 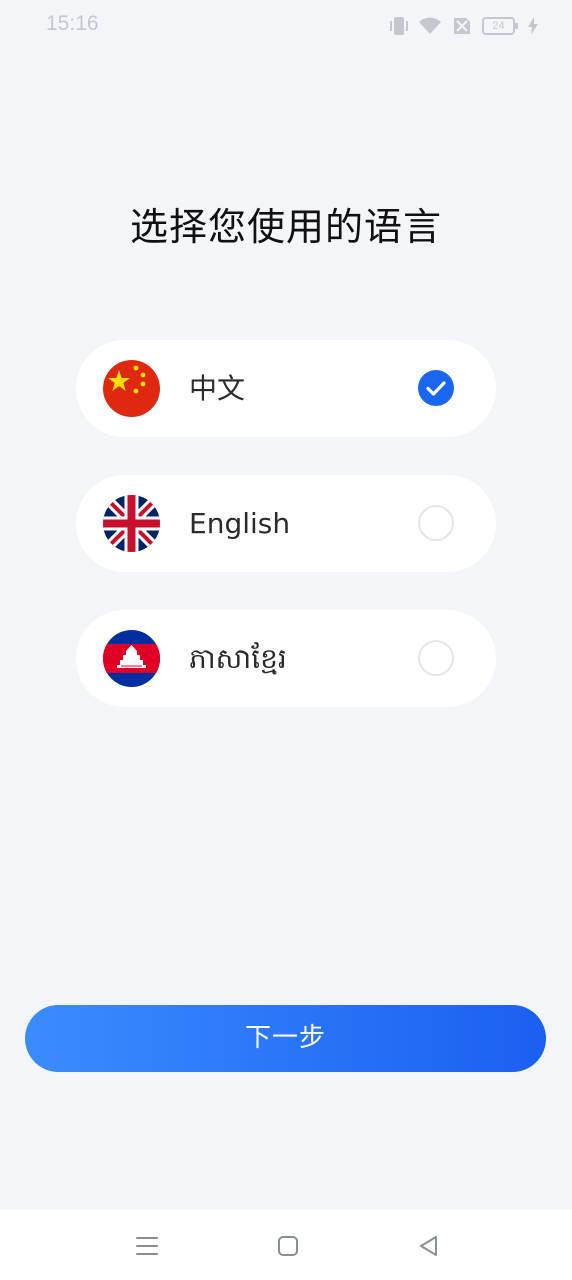 I want to click on status-time: 15:16, so click(x=72, y=23).